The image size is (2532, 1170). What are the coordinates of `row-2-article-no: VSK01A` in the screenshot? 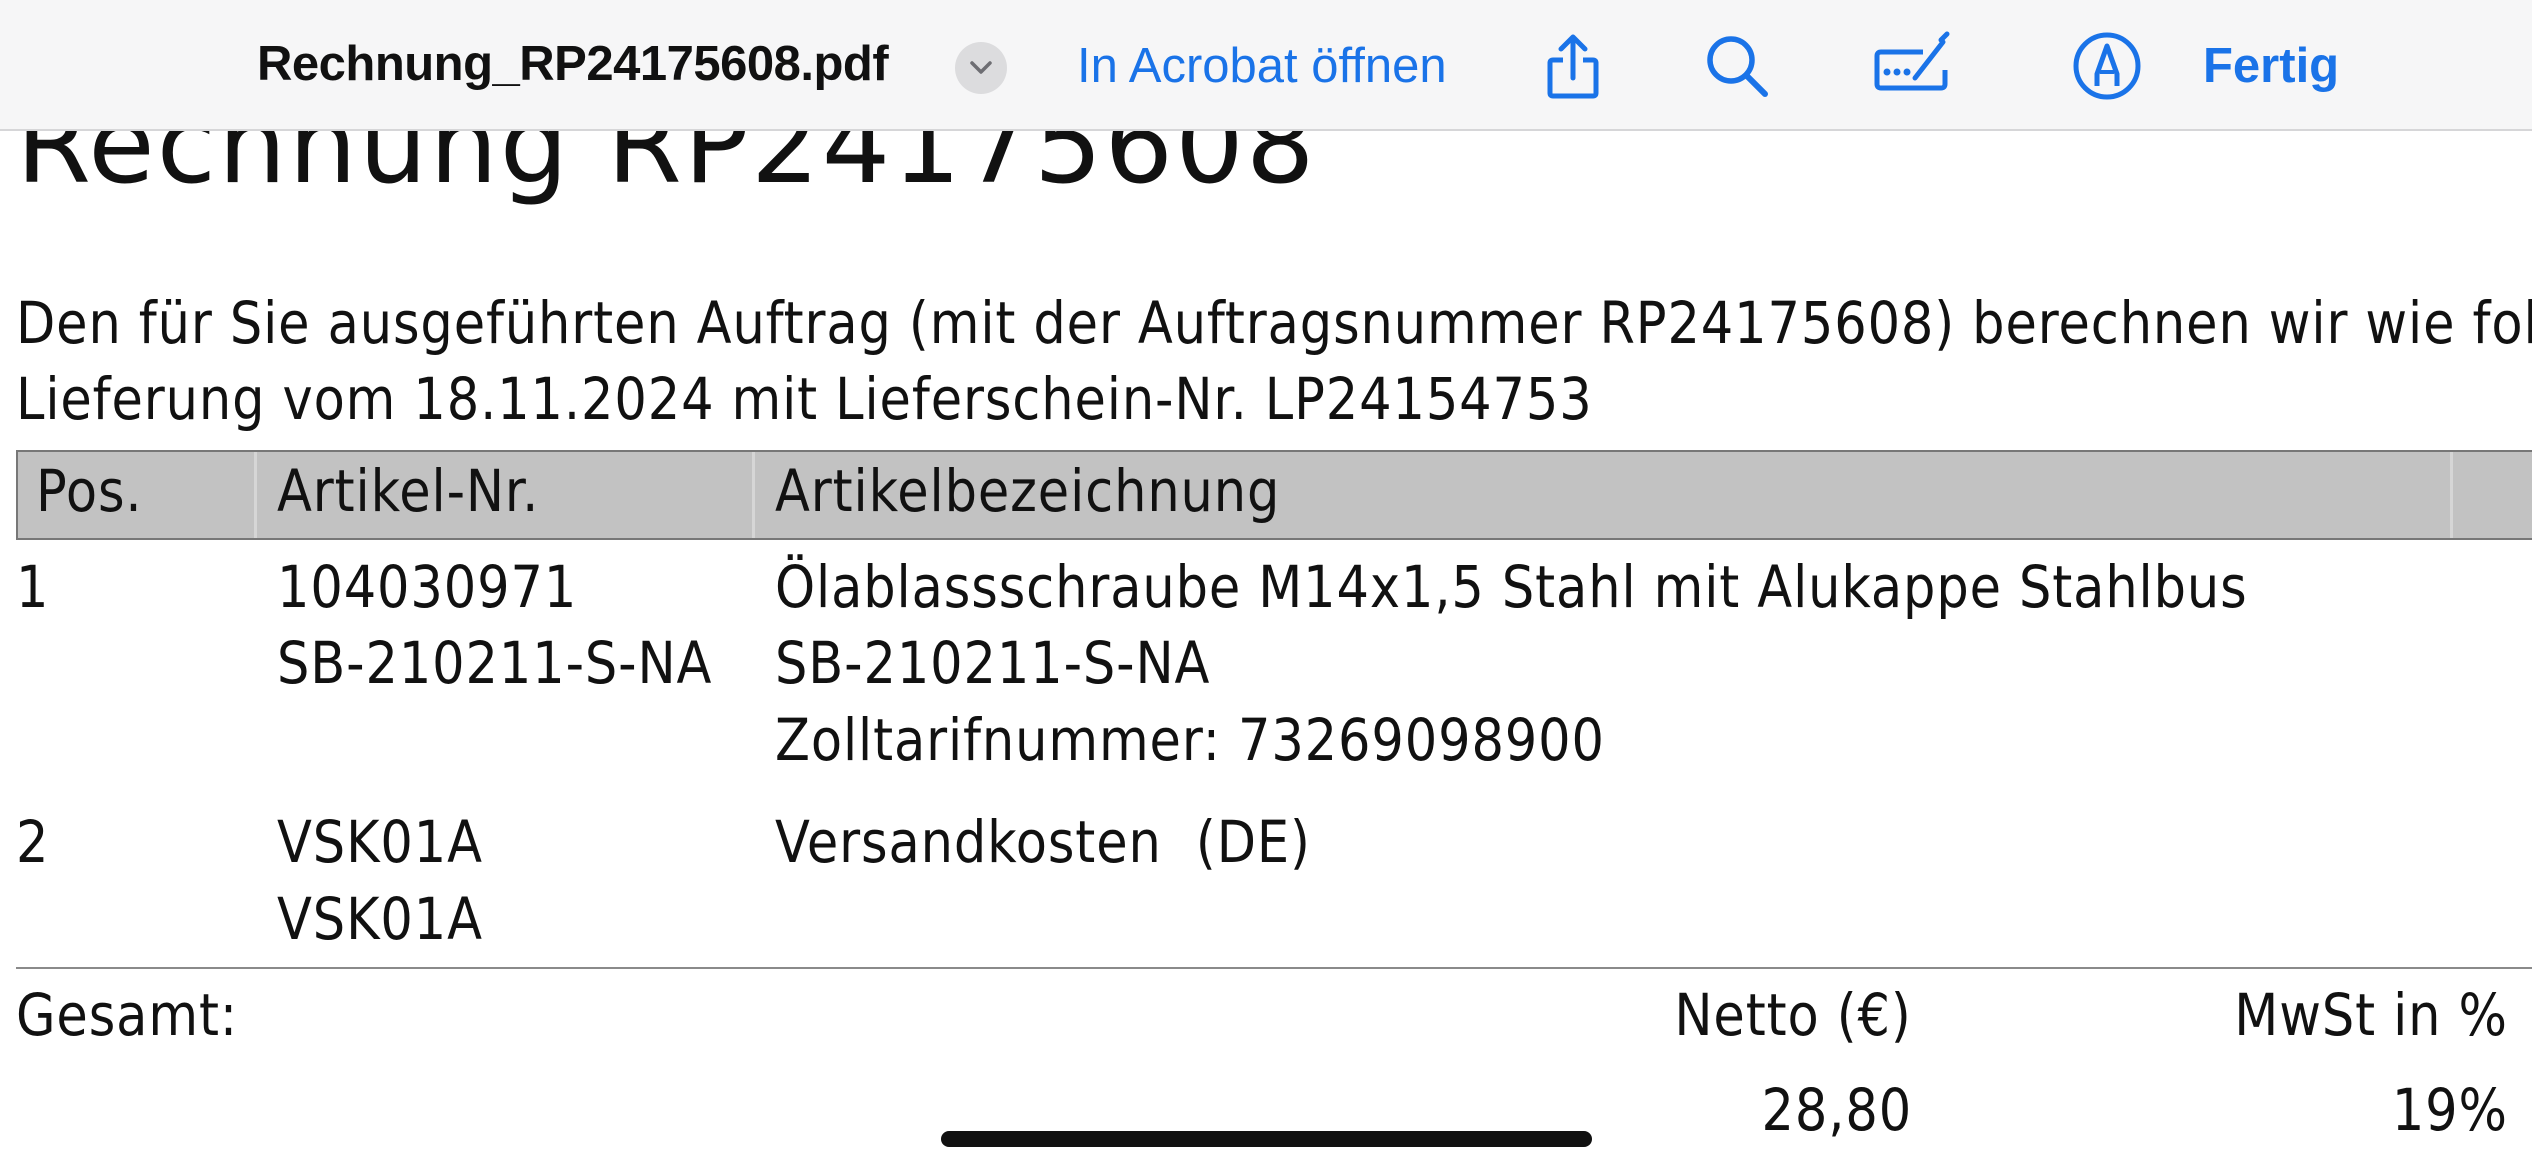 It's located at (380, 842).